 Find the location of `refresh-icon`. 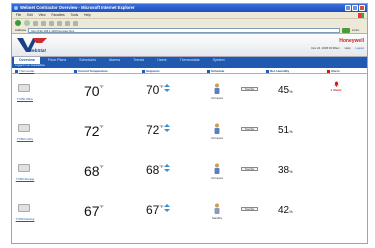

refresh-icon is located at coordinates (43, 23).